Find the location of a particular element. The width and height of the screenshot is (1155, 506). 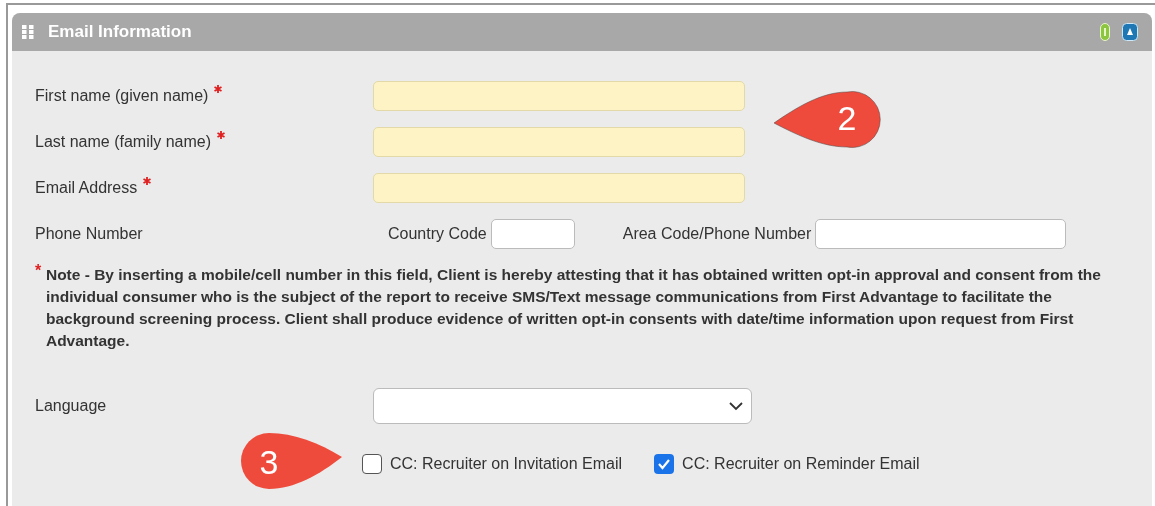

phone-number-field is located at coordinates (941, 234).